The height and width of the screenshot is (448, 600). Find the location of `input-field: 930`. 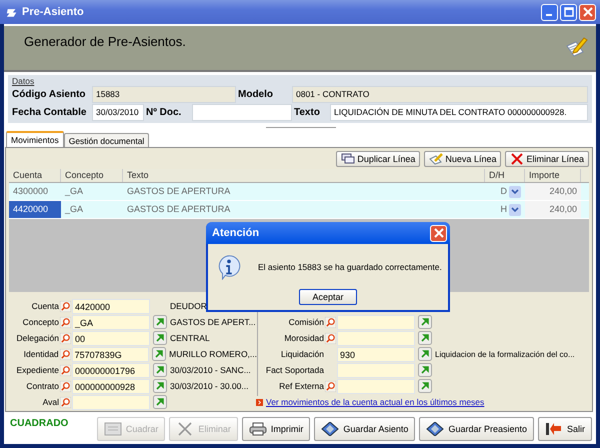

input-field: 930 is located at coordinates (376, 354).